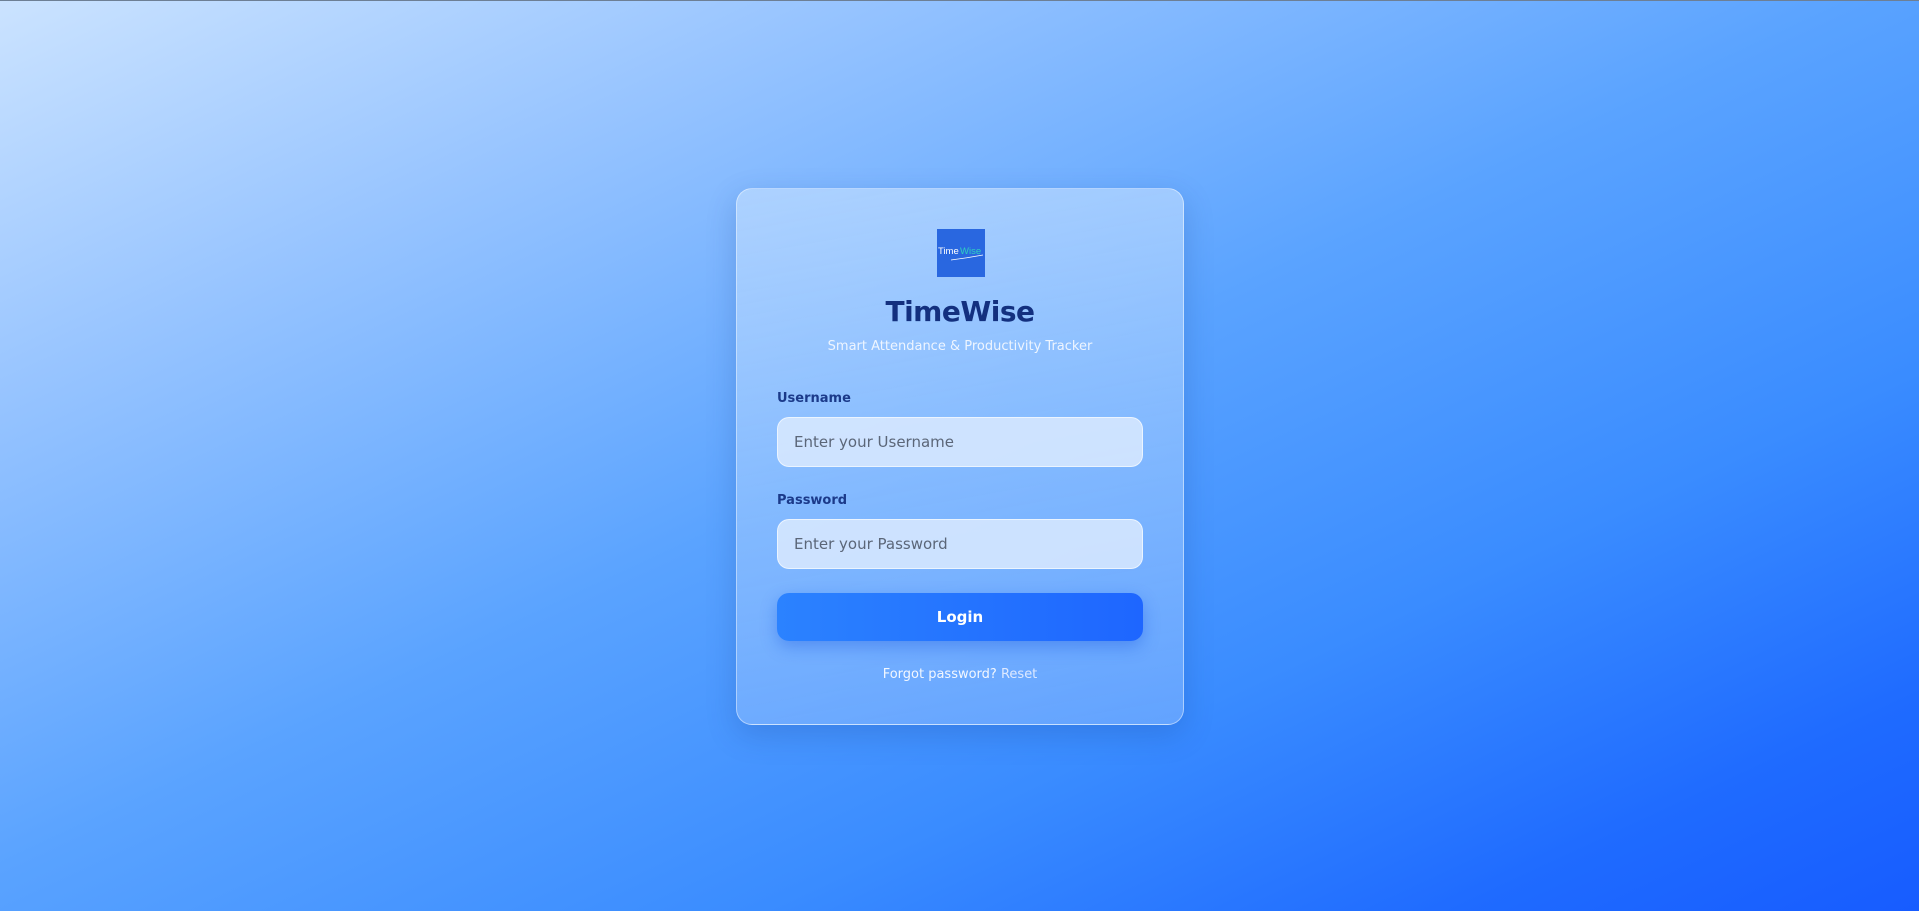 The width and height of the screenshot is (1919, 911). Describe the element at coordinates (812, 500) in the screenshot. I see `password-label: Password` at that location.